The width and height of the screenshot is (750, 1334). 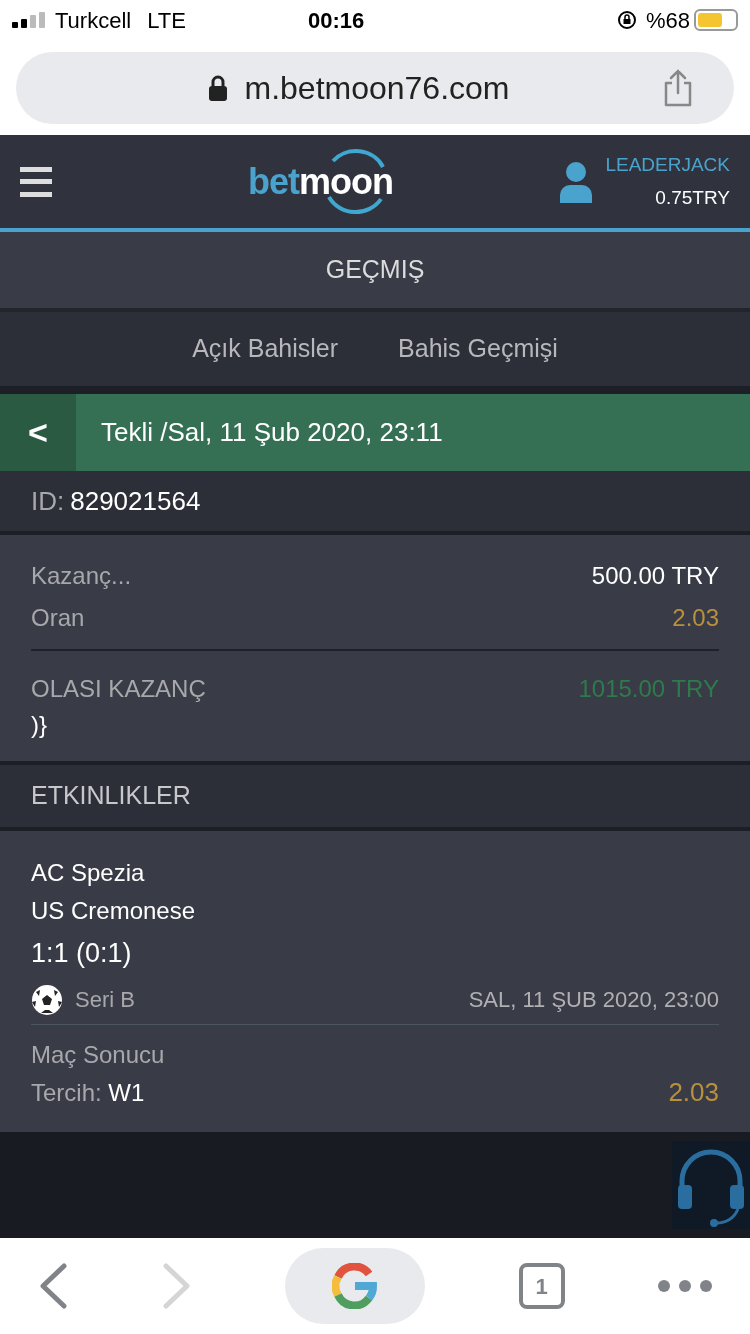 I want to click on summary-value: 500.00 TRY, so click(x=655, y=576).